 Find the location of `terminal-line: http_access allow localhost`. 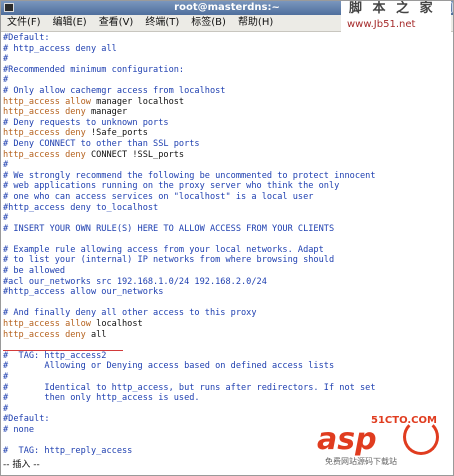

terminal-line: http_access allow localhost is located at coordinates (227, 324).